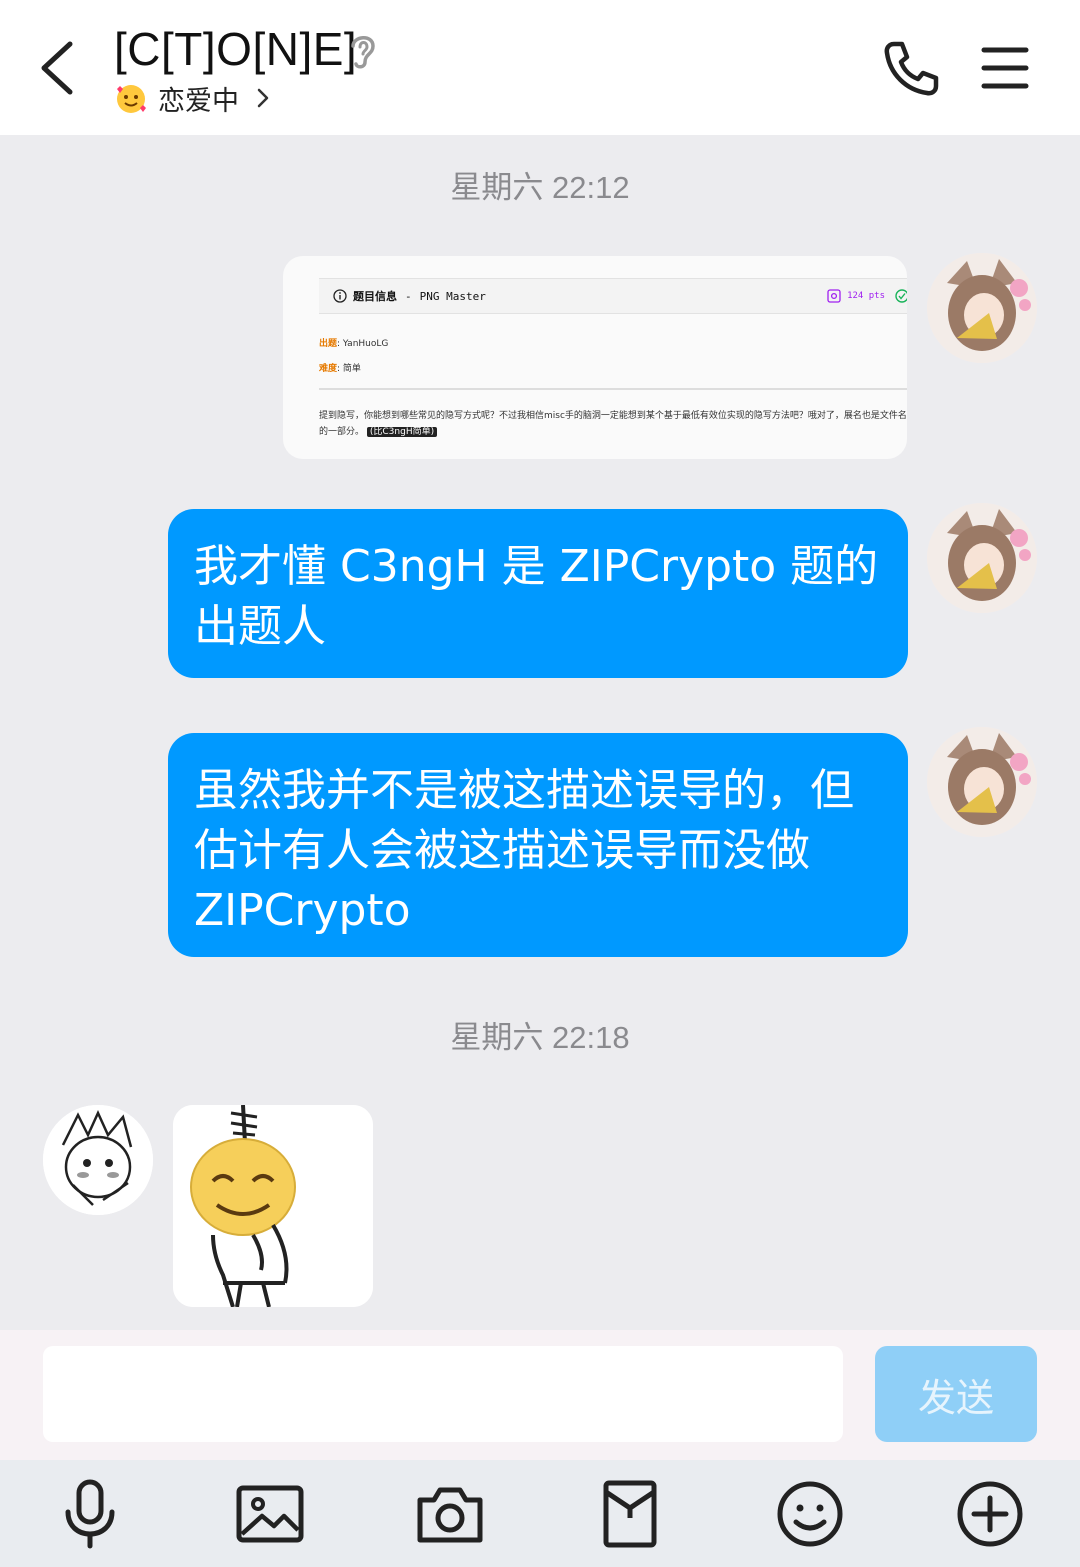  I want to click on microphone-icon, so click(90, 1514).